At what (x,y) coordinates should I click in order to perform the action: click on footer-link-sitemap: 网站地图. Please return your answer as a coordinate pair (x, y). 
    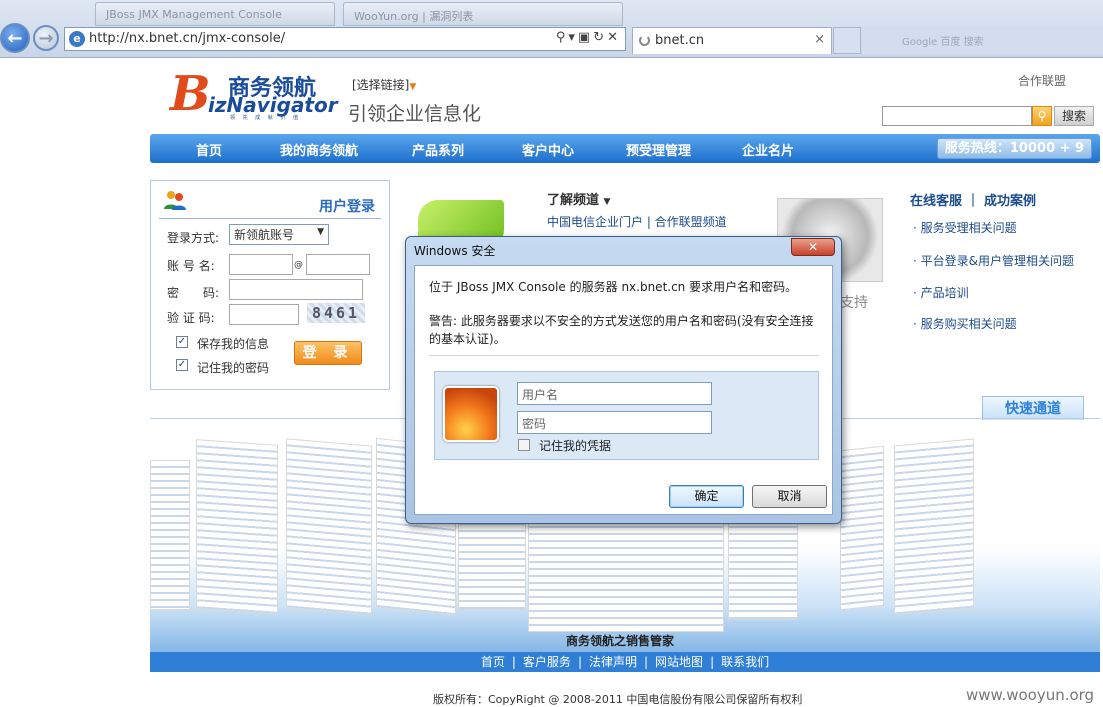
    Looking at the image, I should click on (679, 662).